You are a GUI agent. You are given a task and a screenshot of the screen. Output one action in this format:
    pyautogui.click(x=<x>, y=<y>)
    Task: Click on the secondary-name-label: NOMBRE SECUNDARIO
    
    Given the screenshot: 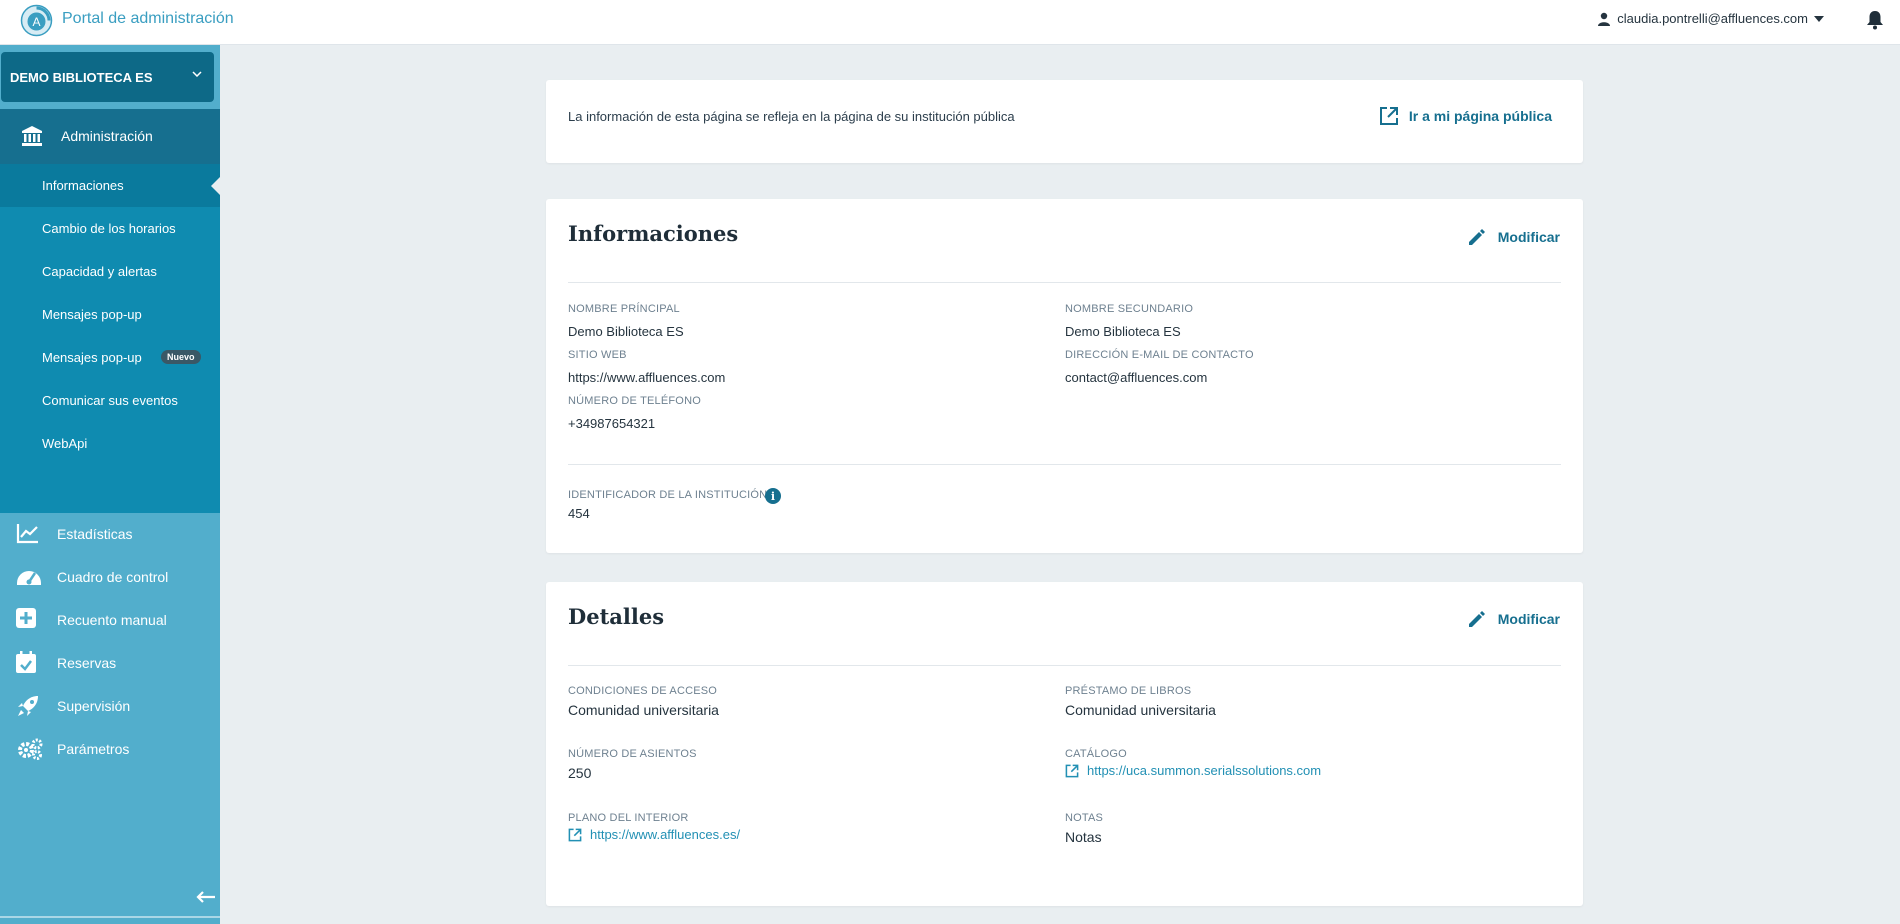 What is the action you would take?
    pyautogui.click(x=1129, y=309)
    